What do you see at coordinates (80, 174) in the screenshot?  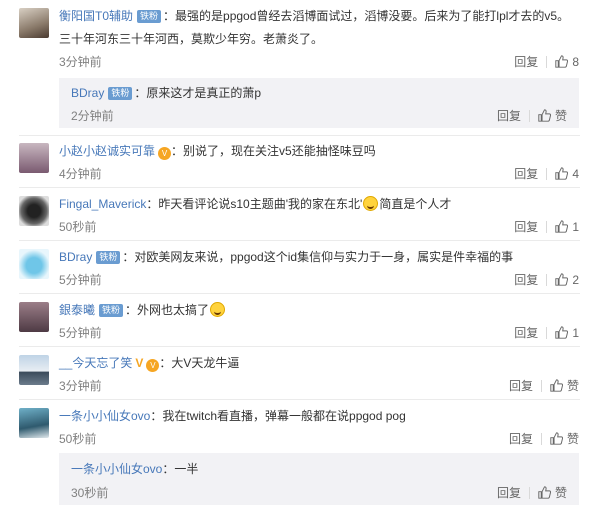 I see `comment-time: 4分钟前` at bounding box center [80, 174].